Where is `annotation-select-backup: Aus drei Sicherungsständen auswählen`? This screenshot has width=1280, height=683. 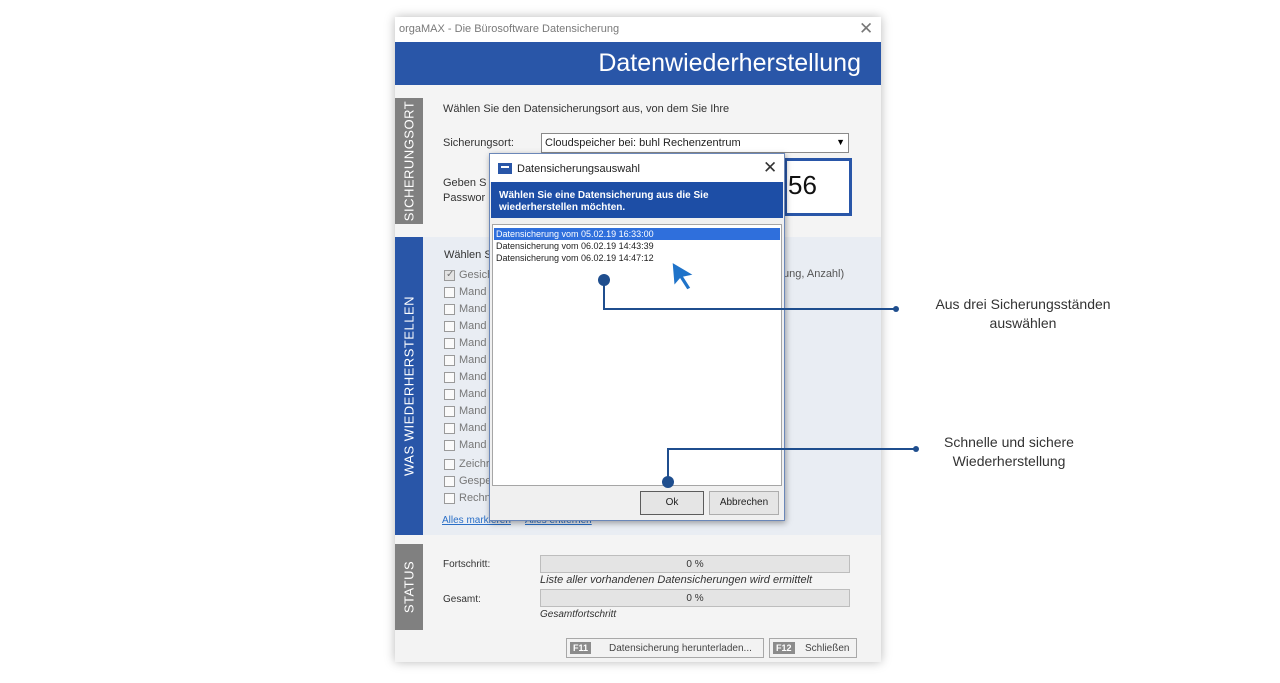
annotation-select-backup: Aus drei Sicherungsständen auswählen is located at coordinates (1023, 314).